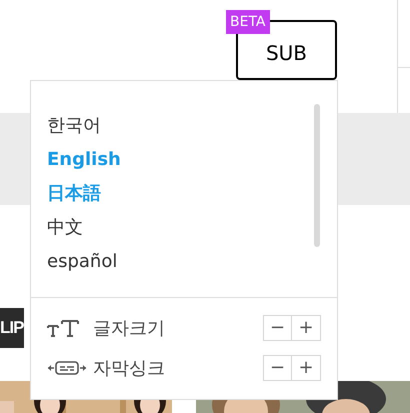 Image resolution: width=410 pixels, height=413 pixels. What do you see at coordinates (12, 328) in the screenshot?
I see `clip-badge: LIP` at bounding box center [12, 328].